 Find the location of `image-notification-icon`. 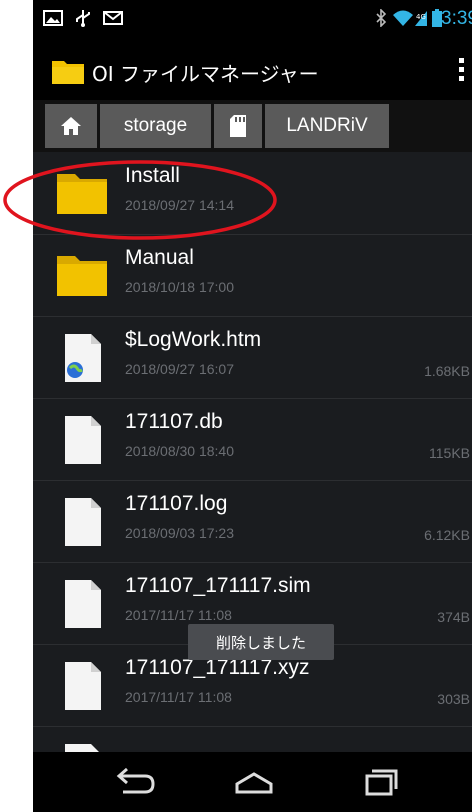

image-notification-icon is located at coordinates (53, 18).